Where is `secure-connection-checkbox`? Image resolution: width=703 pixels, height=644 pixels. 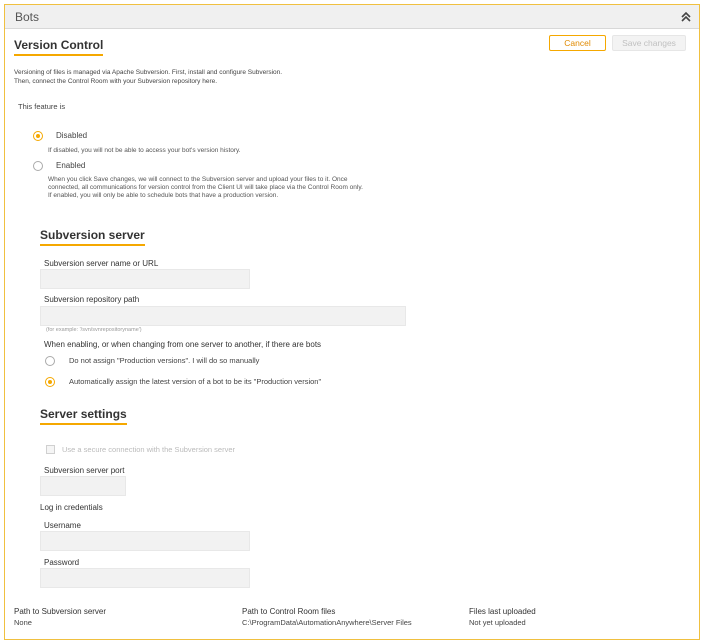 secure-connection-checkbox is located at coordinates (50, 449).